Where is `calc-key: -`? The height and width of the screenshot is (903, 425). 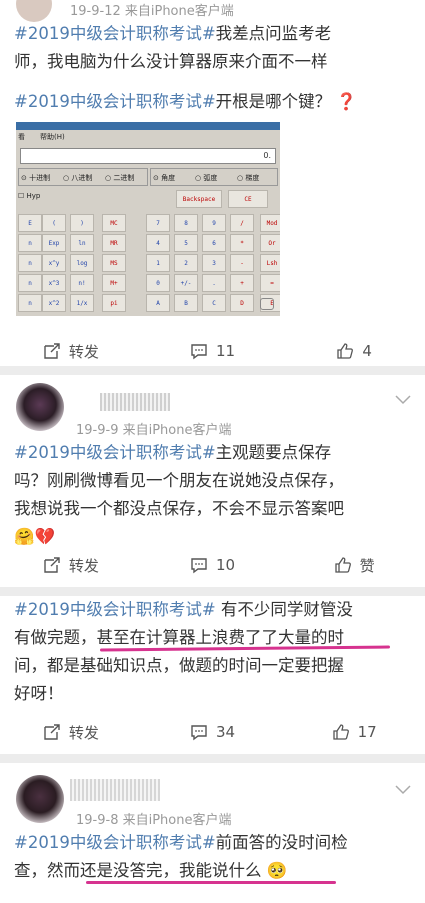
calc-key: - is located at coordinates (242, 263).